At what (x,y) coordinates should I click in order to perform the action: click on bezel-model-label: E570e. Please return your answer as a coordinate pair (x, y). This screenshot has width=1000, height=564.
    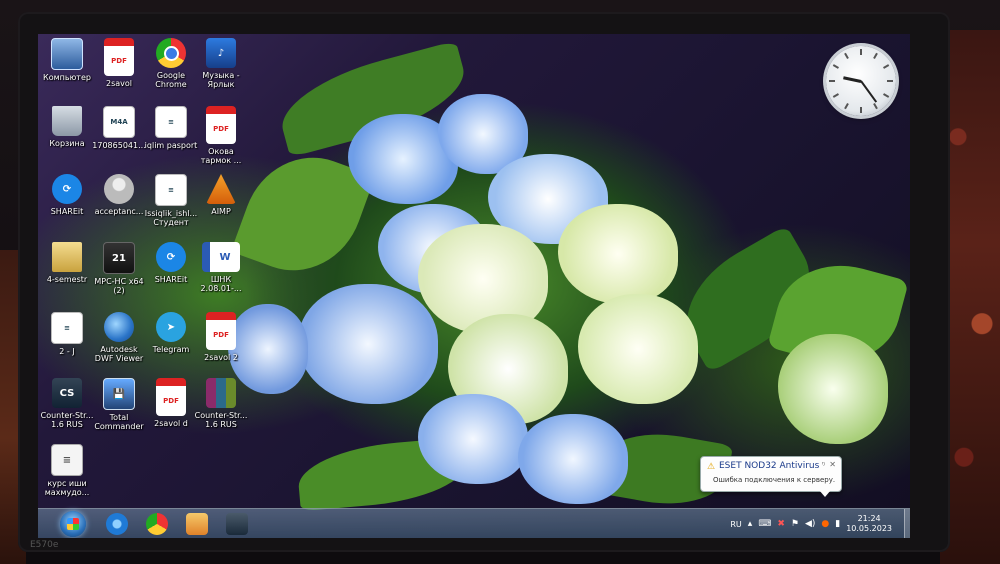
    Looking at the image, I should click on (44, 545).